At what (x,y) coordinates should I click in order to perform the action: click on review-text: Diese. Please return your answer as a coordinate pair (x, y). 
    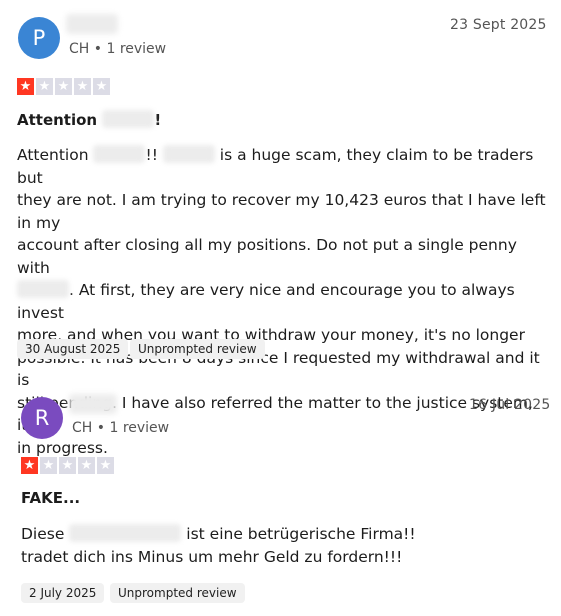
    Looking at the image, I should click on (43, 534).